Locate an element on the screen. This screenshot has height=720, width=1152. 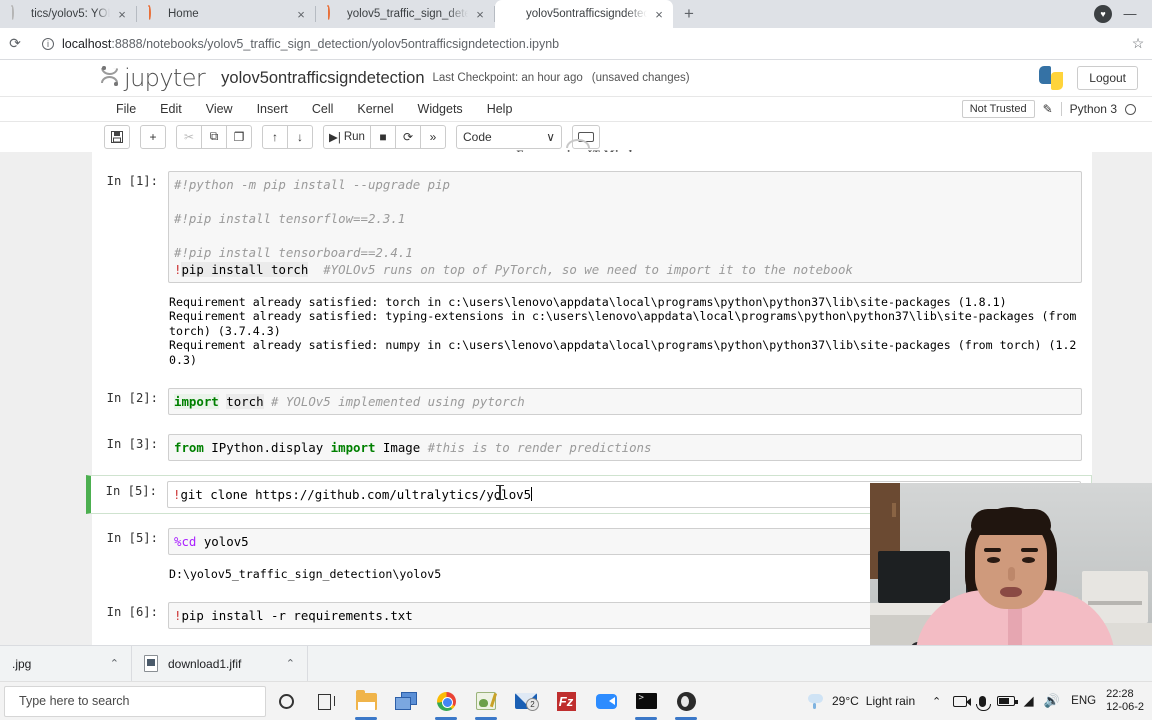
cell-type-value: Code is located at coordinates (477, 136).